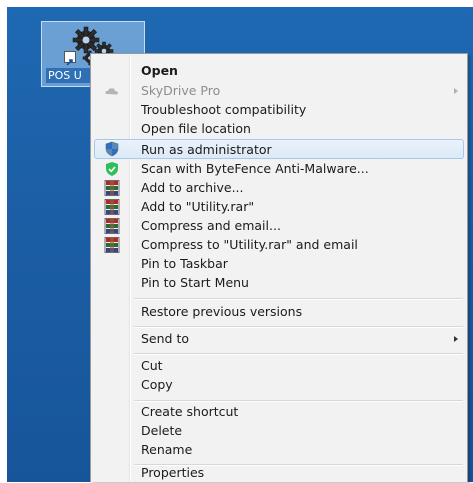 This screenshot has width=473, height=483. Describe the element at coordinates (165, 338) in the screenshot. I see `menu-item-label: Send to` at that location.